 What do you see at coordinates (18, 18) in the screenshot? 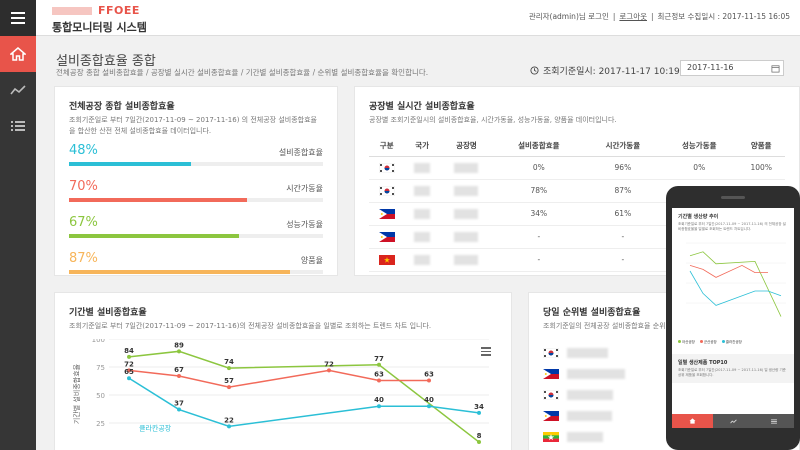
I see `hamburger-menu-button` at bounding box center [18, 18].